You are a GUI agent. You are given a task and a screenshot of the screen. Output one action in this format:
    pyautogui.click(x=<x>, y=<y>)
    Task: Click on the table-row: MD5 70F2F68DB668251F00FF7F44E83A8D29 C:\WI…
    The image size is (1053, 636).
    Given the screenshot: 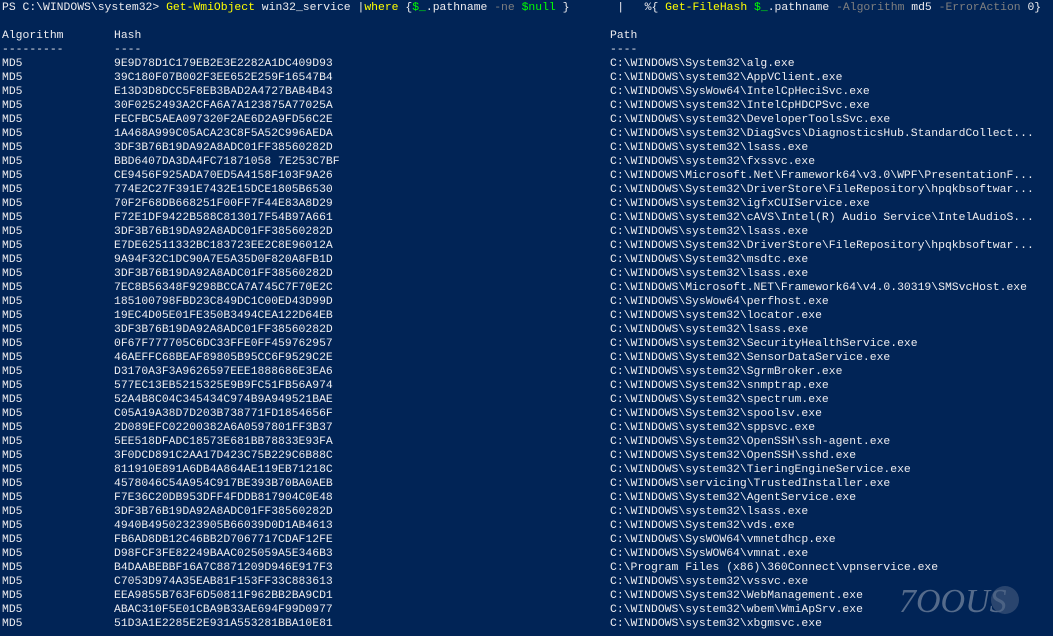 What is the action you would take?
    pyautogui.click(x=526, y=204)
    